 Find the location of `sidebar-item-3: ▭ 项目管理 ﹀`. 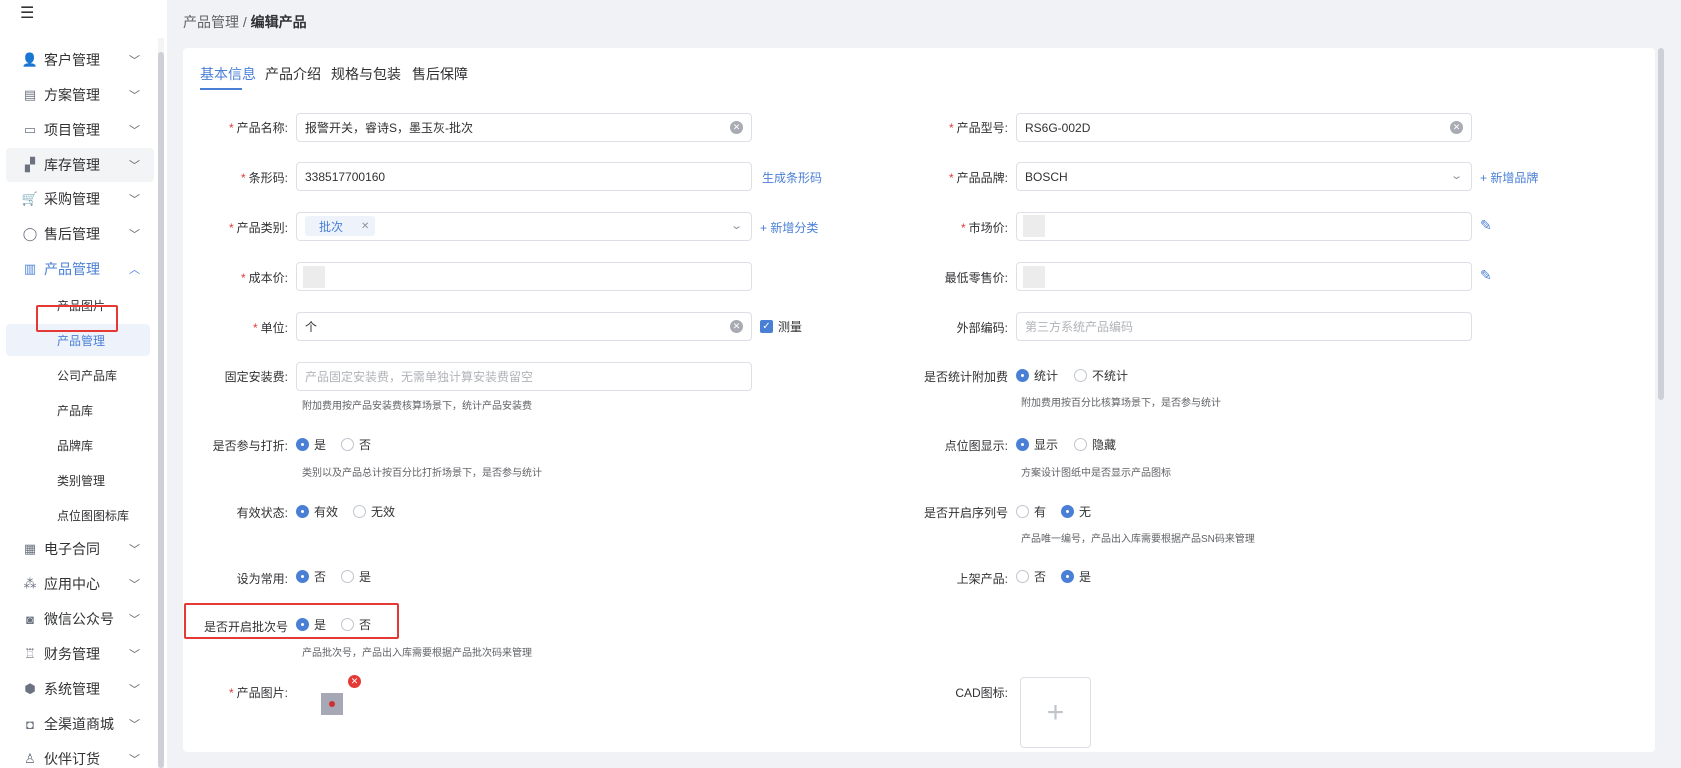

sidebar-item-3: ▭ 项目管理 ﹀ is located at coordinates (80, 130).